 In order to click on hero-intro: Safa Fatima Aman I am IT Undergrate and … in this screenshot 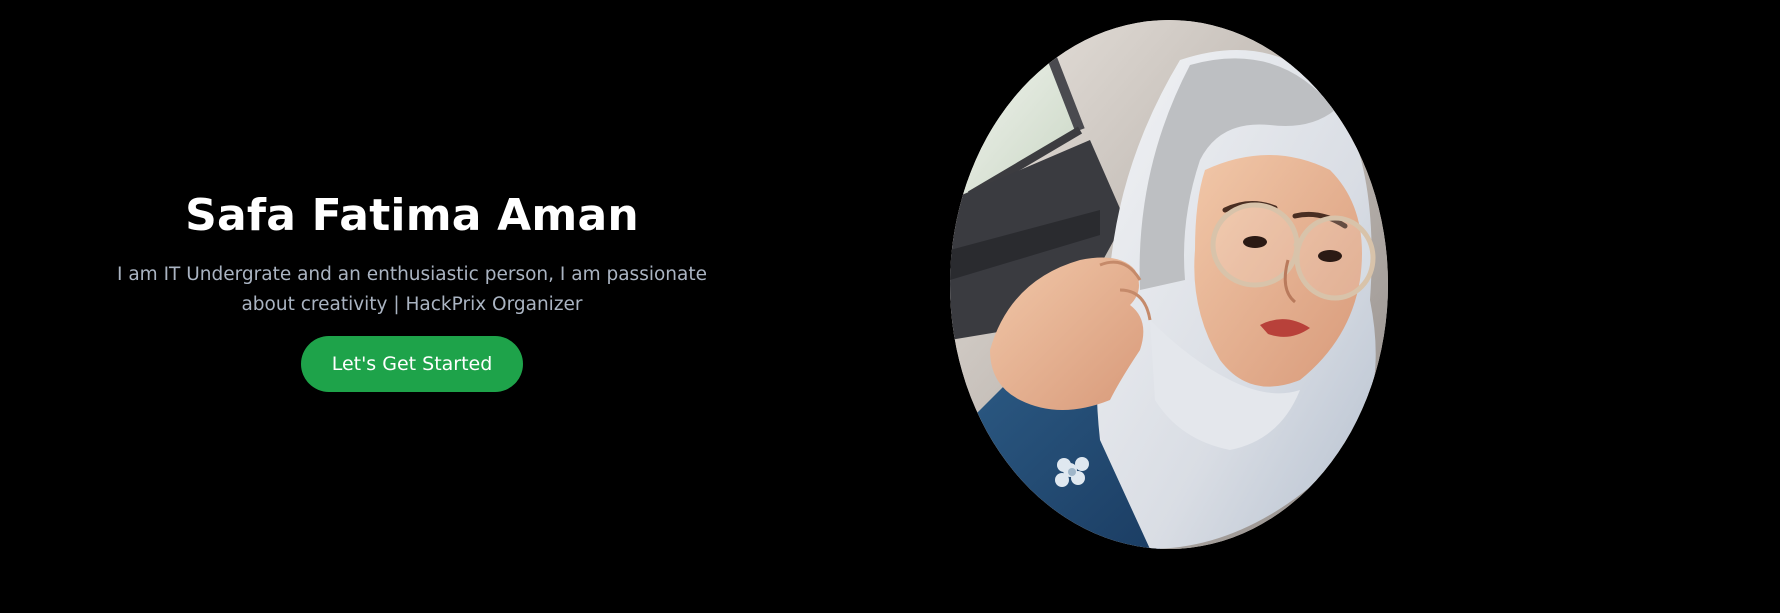, I will do `click(412, 289)`.